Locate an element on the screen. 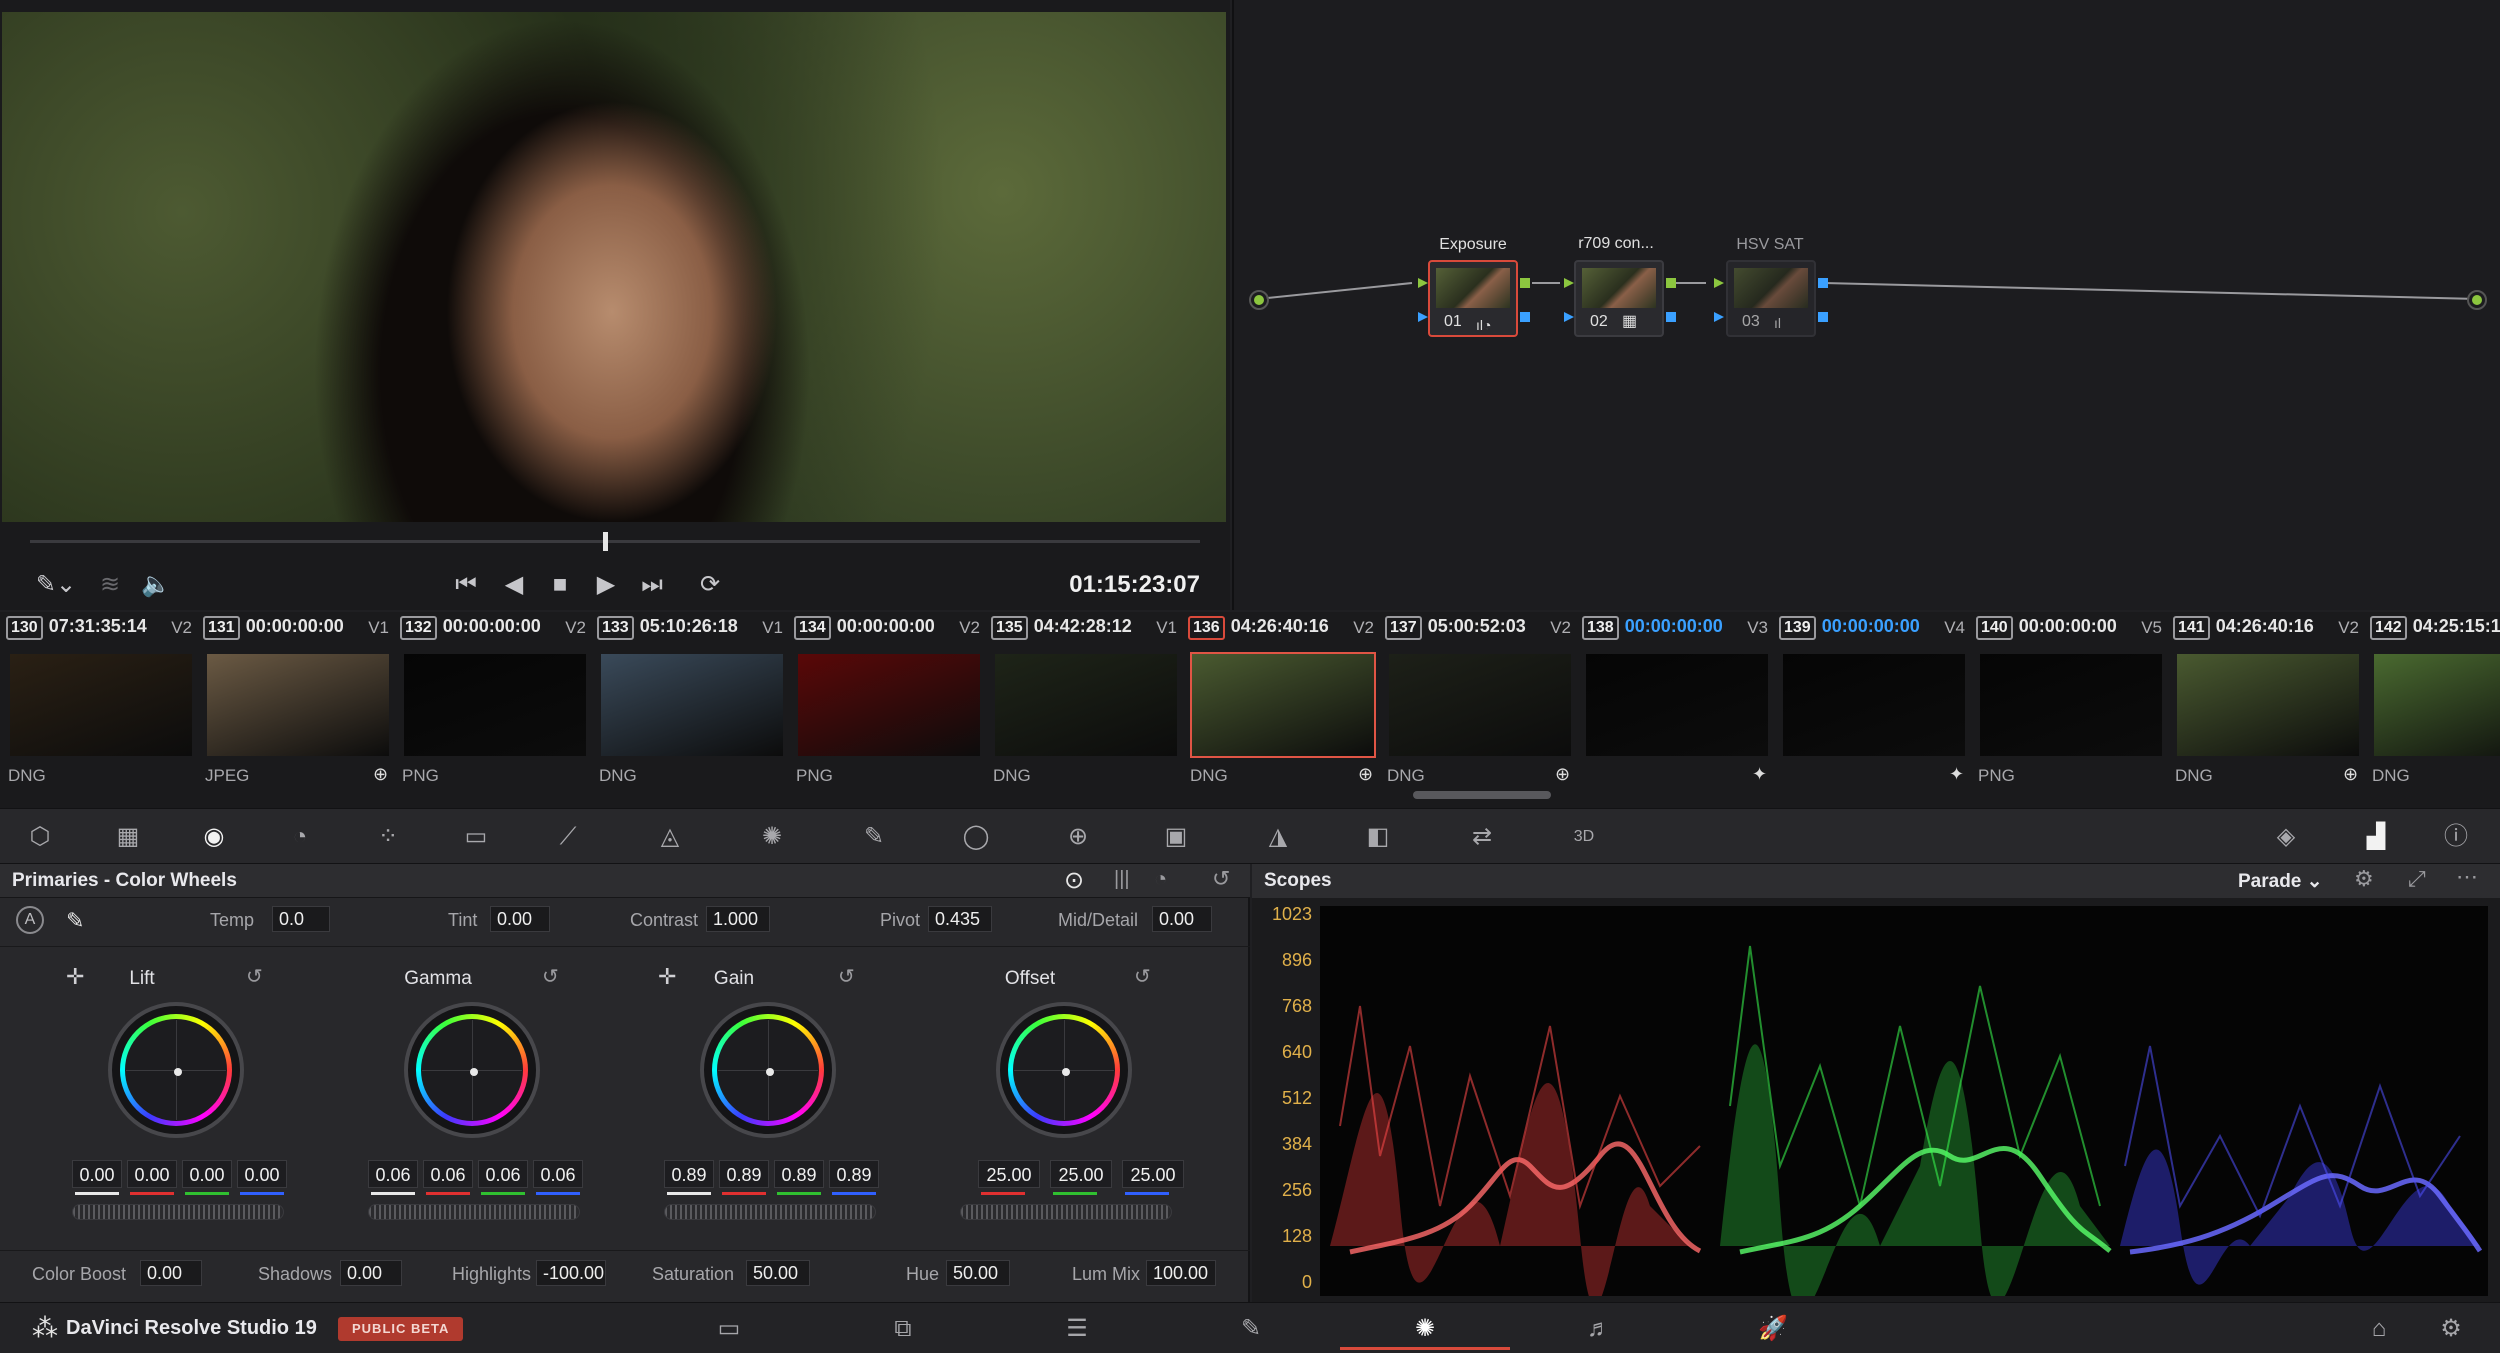 The image size is (2500, 1353). output-port is located at coordinates (2477, 300).